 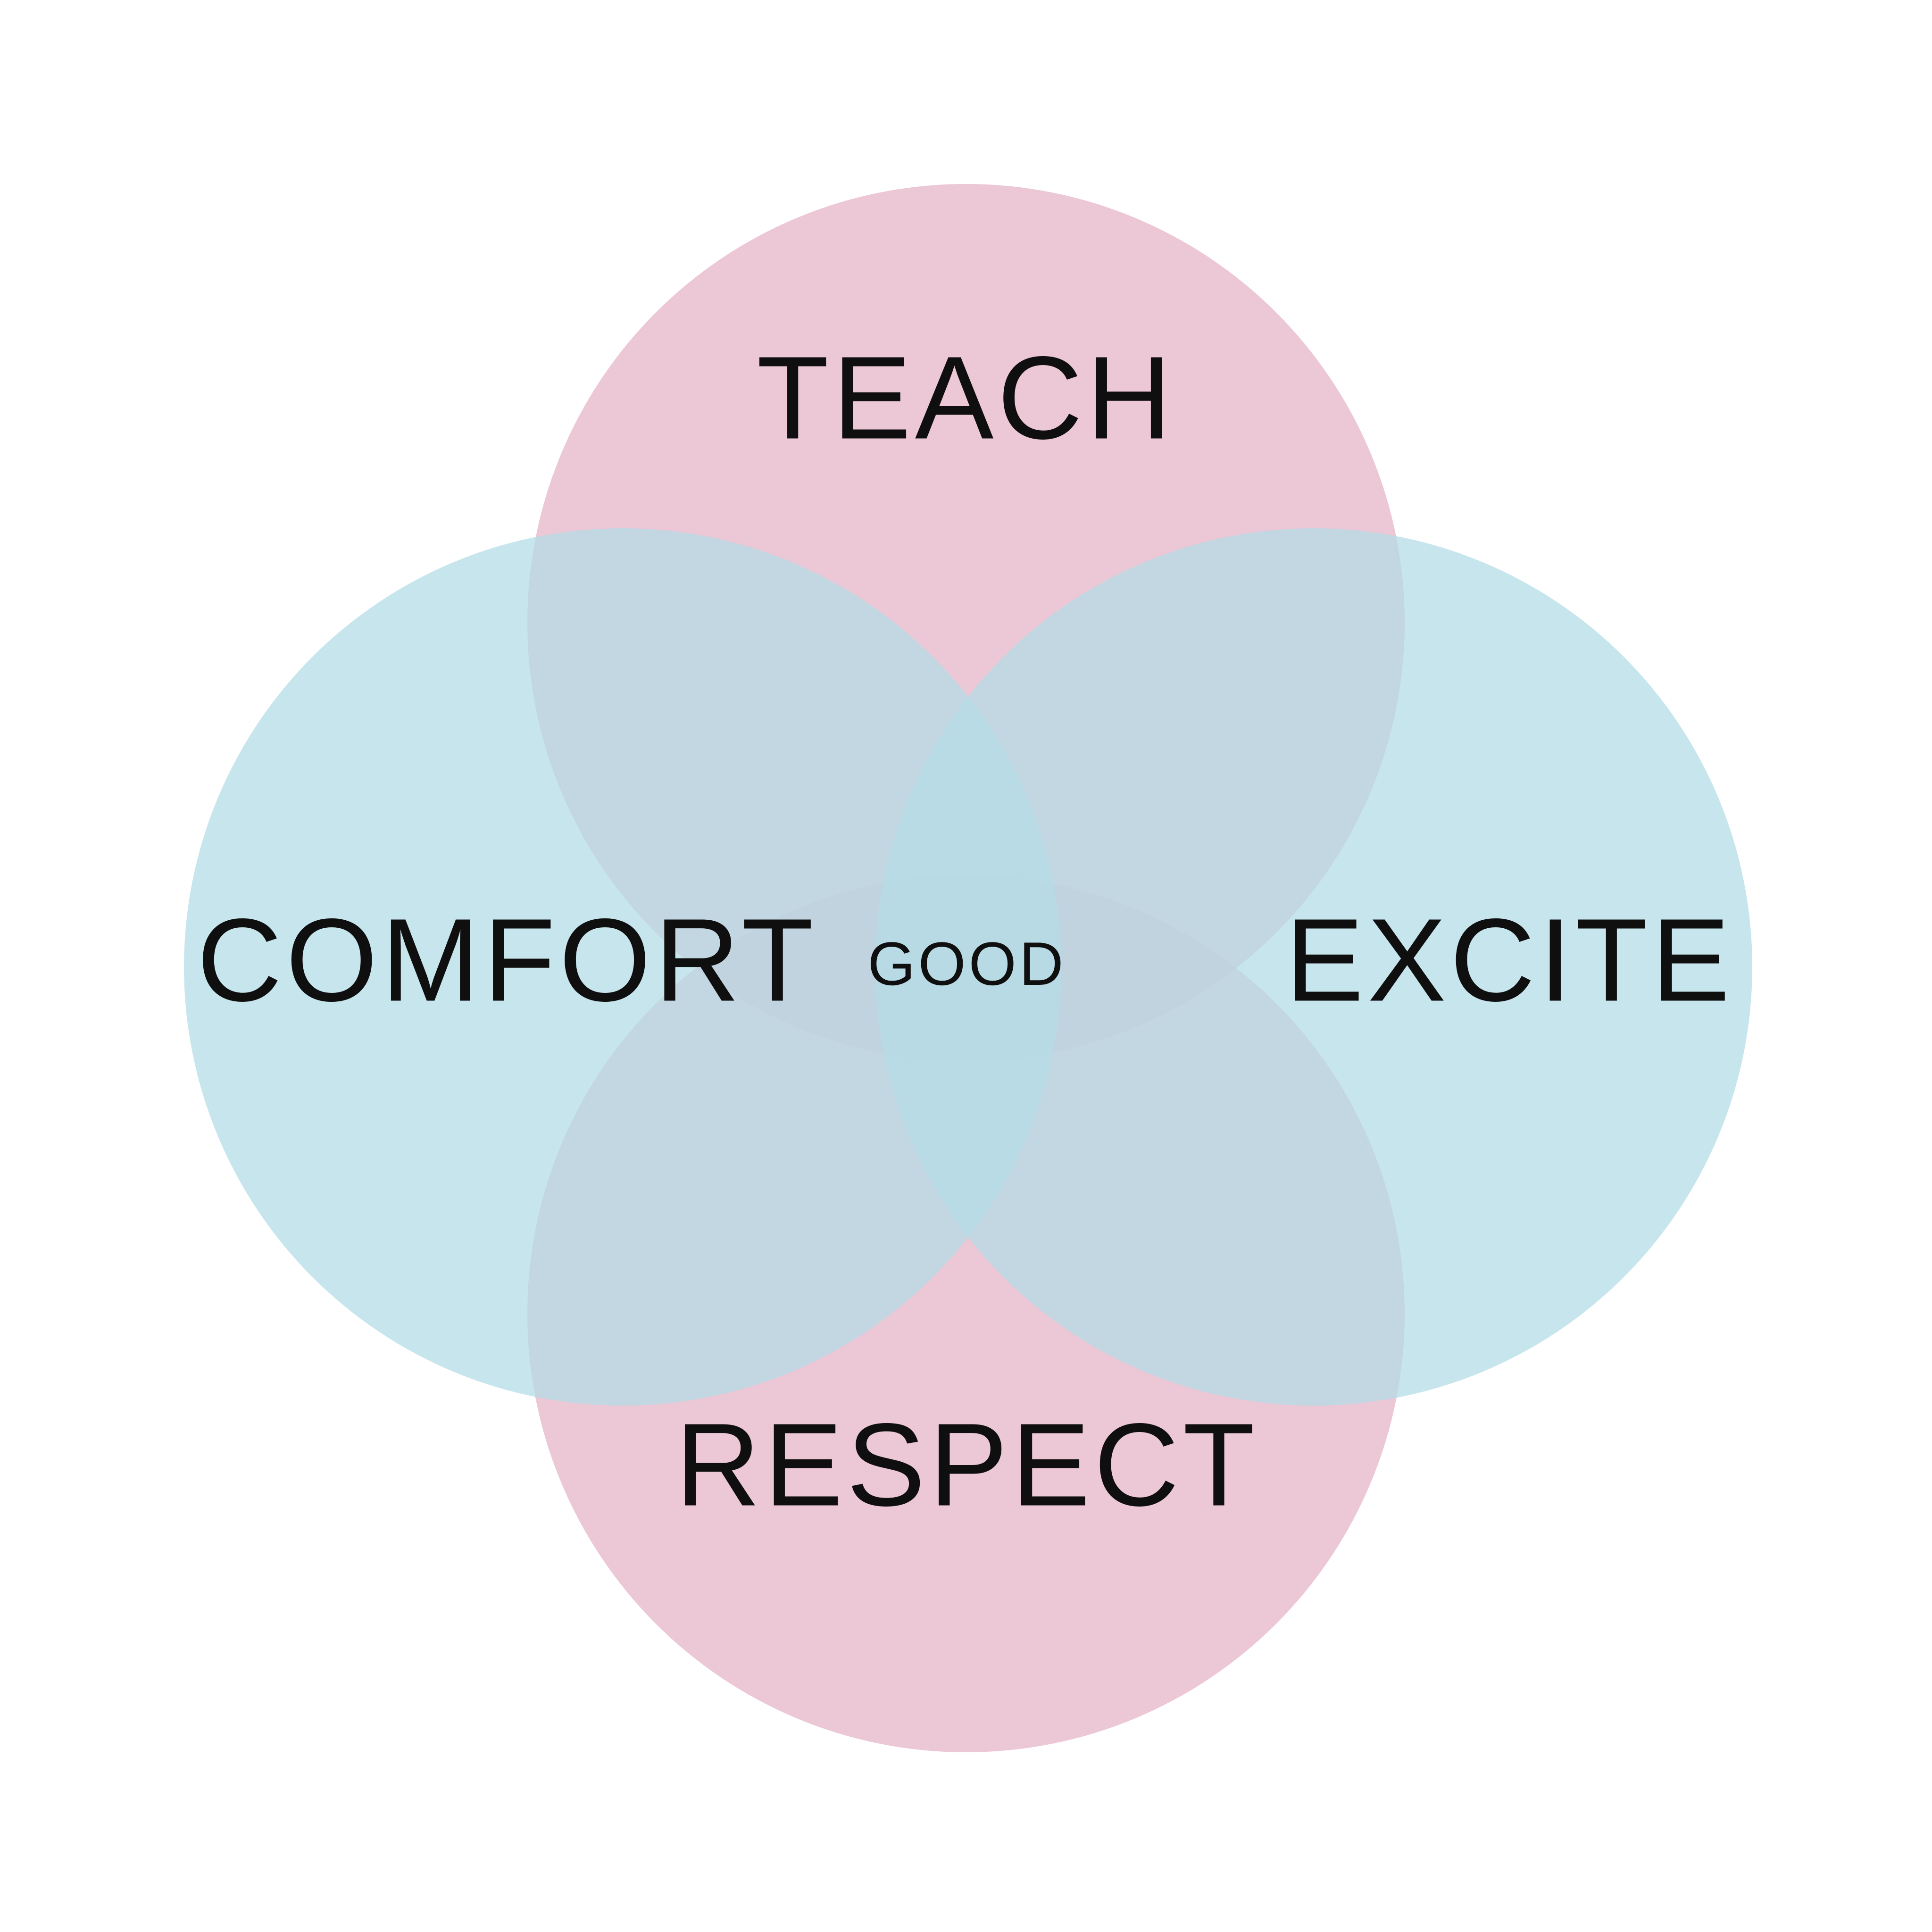 I want to click on label-center-good: GOOD, so click(x=967, y=964).